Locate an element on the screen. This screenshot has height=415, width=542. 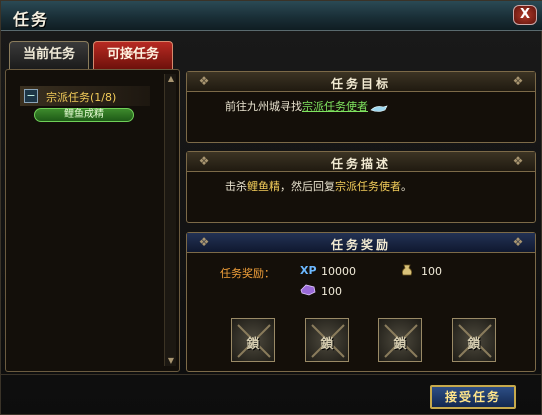
objective-text: 前往九州城寻找宗派任务使者 is located at coordinates (306, 106).